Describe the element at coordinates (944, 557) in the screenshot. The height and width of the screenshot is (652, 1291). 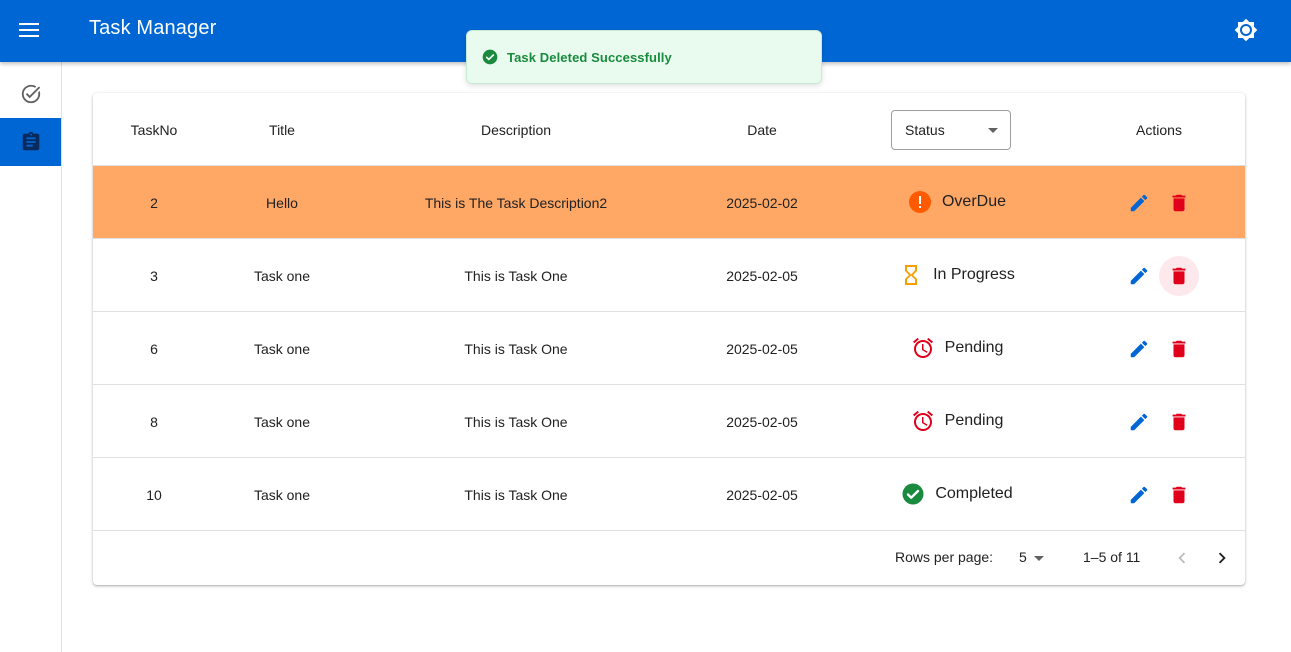
I see `rows-per-page-label: Rows per page:` at that location.